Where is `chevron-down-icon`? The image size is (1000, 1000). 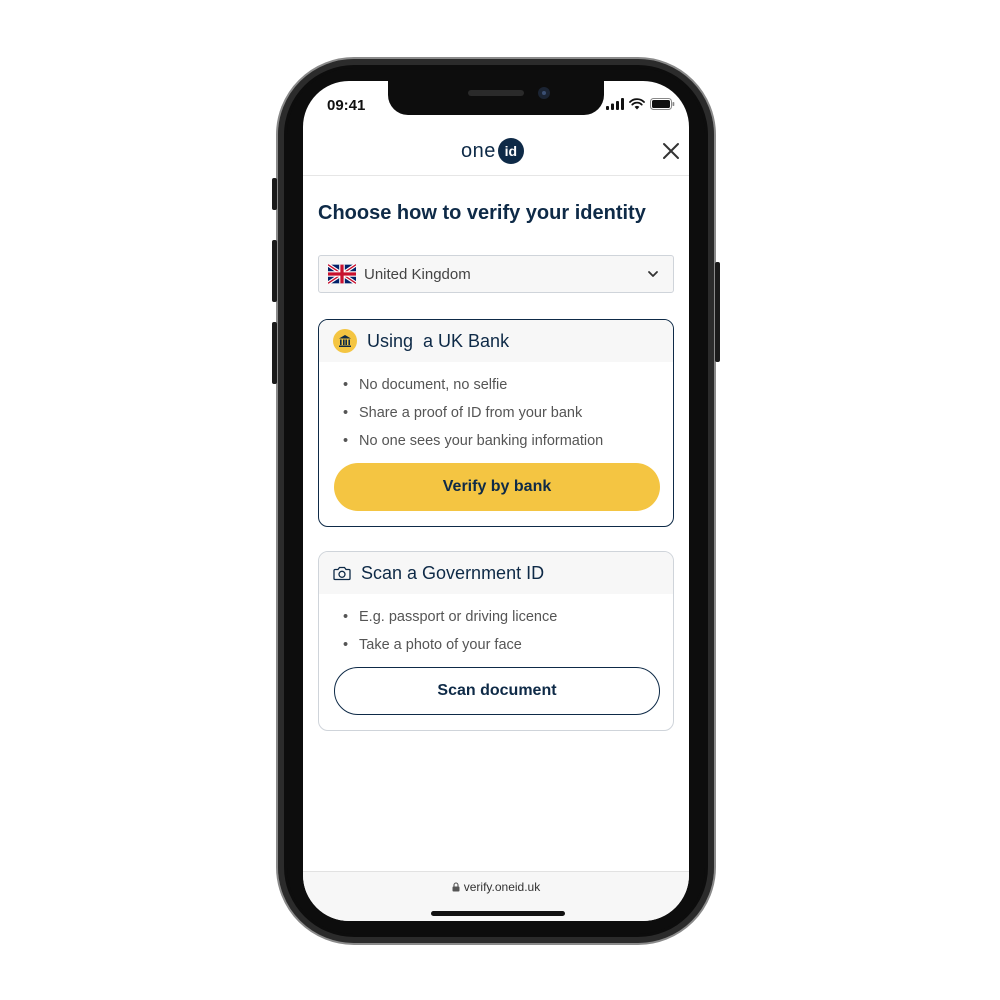
chevron-down-icon is located at coordinates (653, 274).